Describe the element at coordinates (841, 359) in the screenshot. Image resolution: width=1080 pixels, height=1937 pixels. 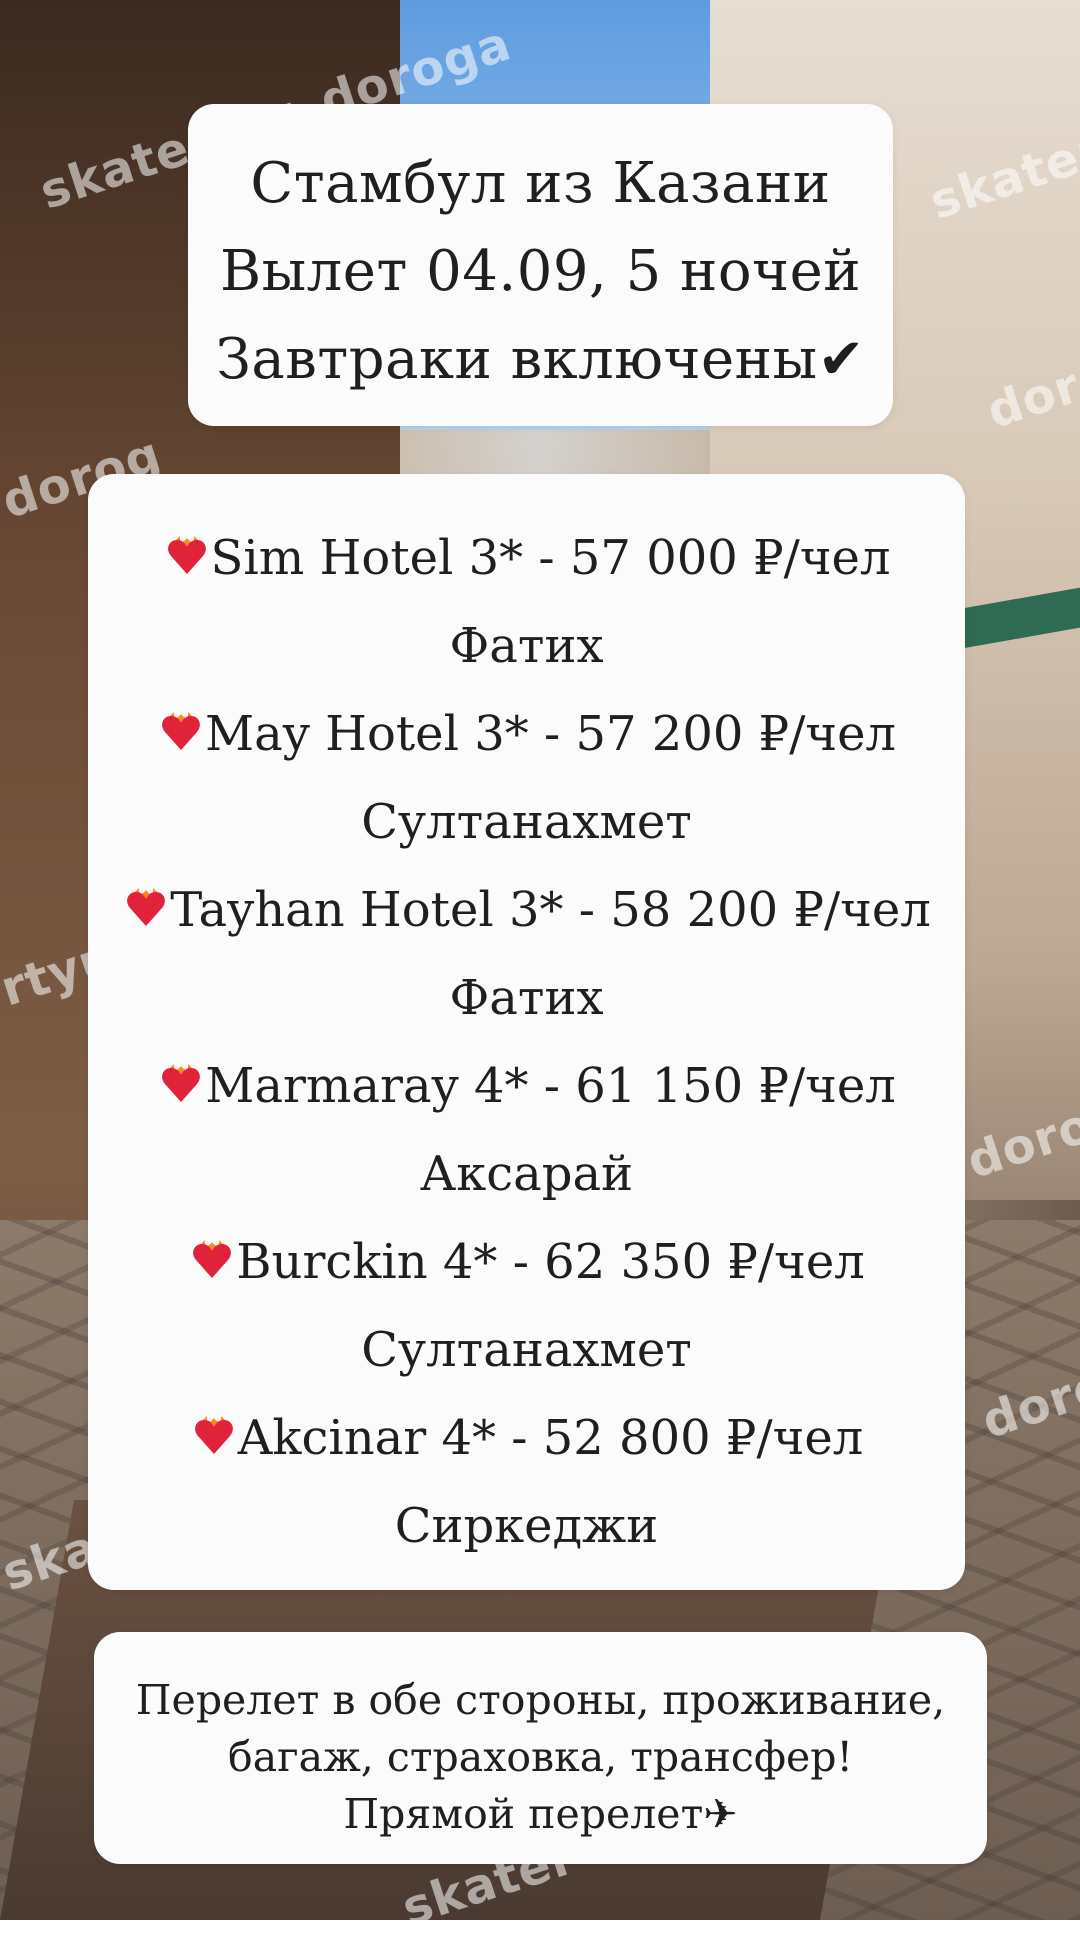
I see `check-mark-icon: ✔` at that location.